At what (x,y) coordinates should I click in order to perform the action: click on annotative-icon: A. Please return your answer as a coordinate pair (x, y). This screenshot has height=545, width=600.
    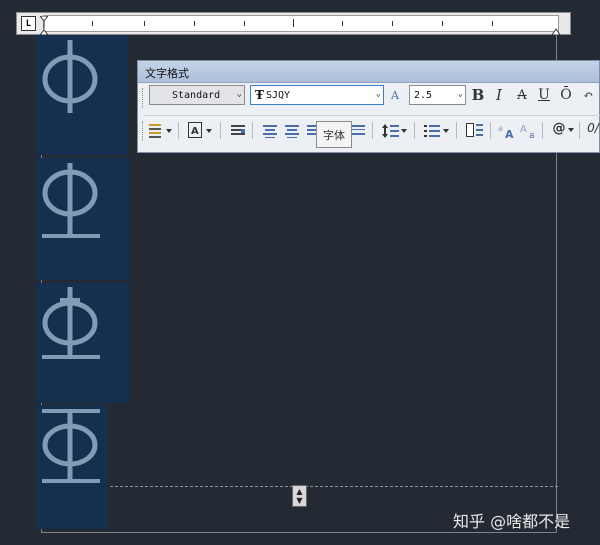
    Looking at the image, I should click on (395, 95).